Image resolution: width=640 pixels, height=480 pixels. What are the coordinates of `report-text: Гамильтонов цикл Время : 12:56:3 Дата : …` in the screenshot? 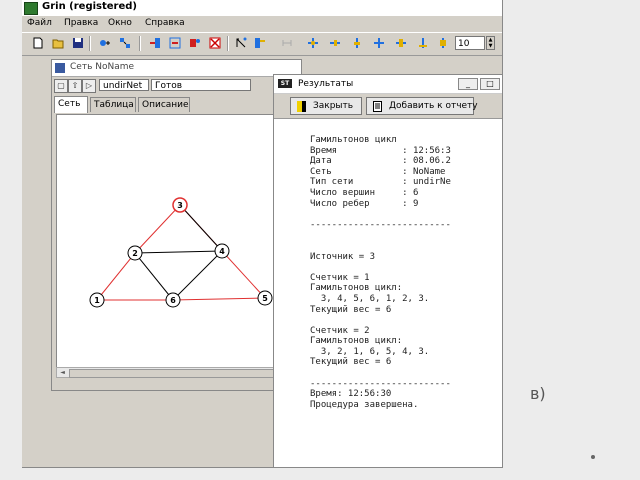 It's located at (380, 272).